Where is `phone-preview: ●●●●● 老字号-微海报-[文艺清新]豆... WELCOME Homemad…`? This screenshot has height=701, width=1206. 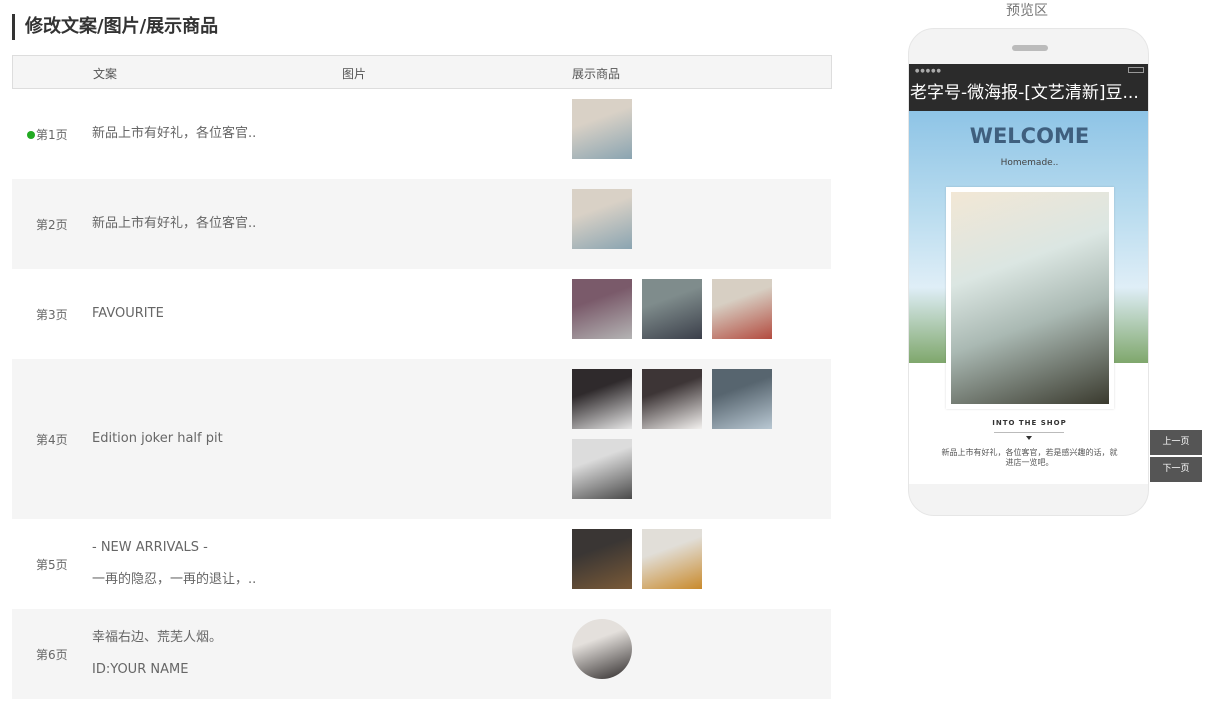
phone-preview: ●●●●● 老字号-微海报-[文艺清新]豆... WELCOME Homemad… is located at coordinates (1028, 272).